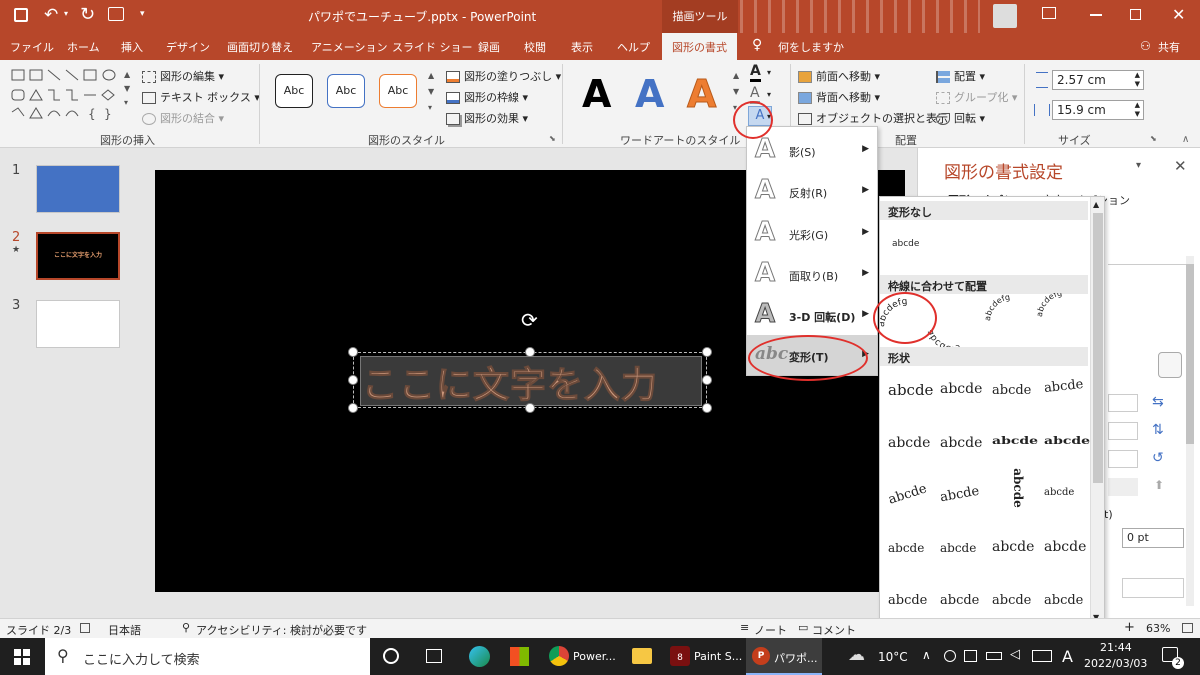 The height and width of the screenshot is (675, 1200). Describe the element at coordinates (1178, 14) in the screenshot. I see `close-icon: ✕` at that location.